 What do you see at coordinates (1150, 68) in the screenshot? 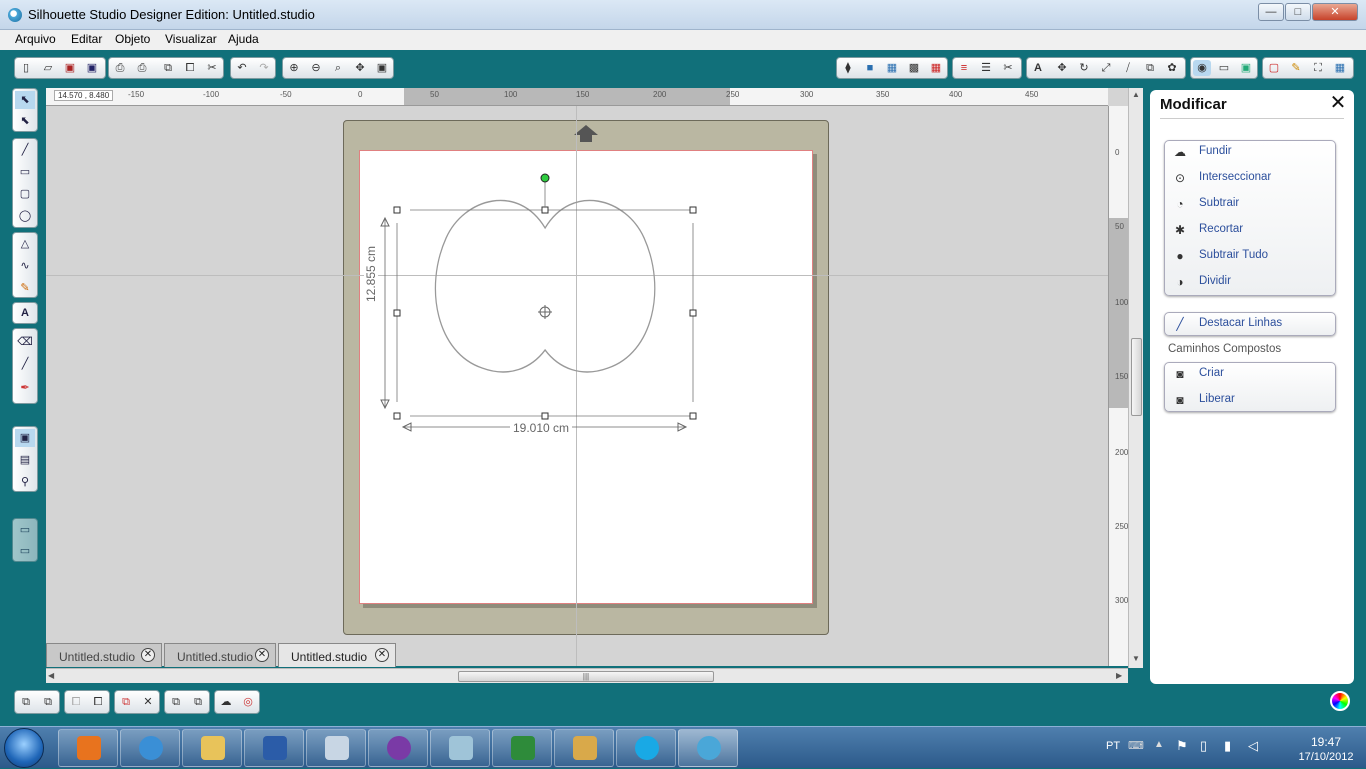
I see `replicate-icon: ⧉` at bounding box center [1150, 68].